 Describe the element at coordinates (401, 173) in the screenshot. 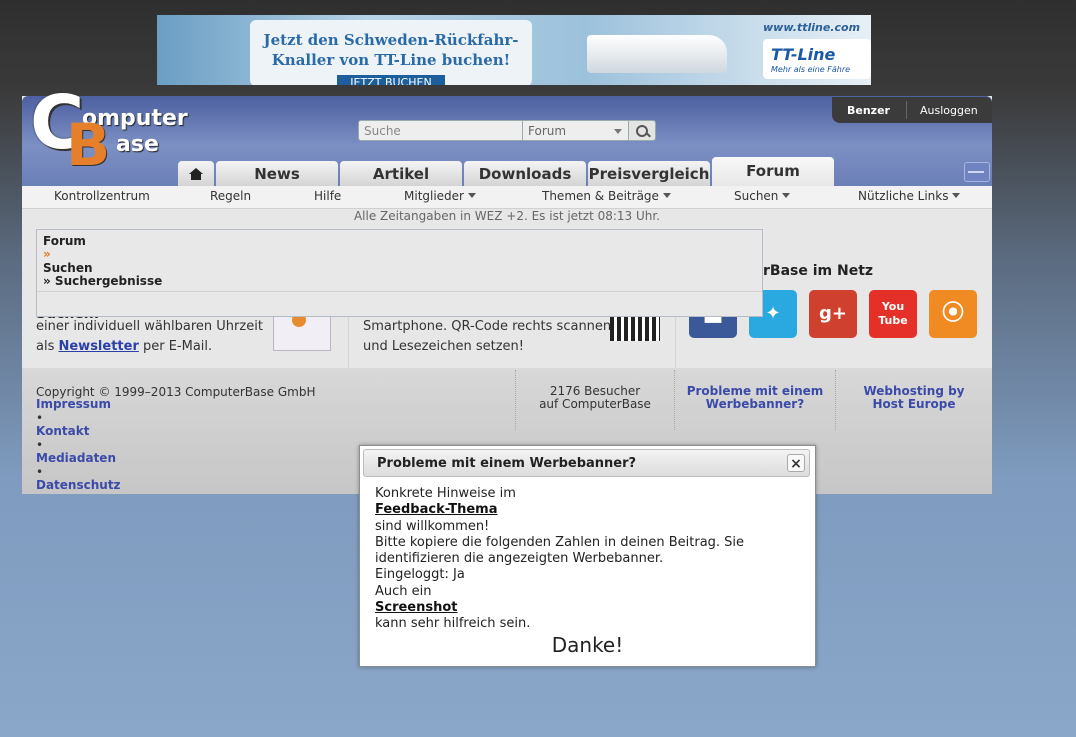

I see `tab-artikel: Artikel` at that location.